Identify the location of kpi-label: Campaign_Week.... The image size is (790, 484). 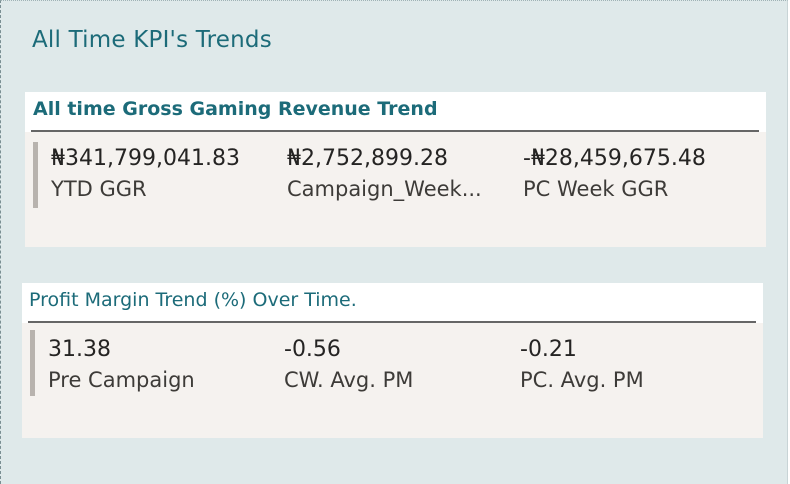
(384, 189).